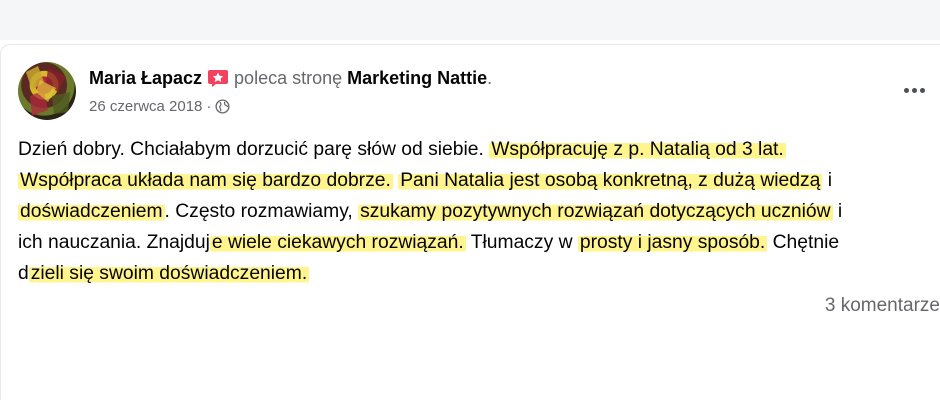 The height and width of the screenshot is (400, 940). What do you see at coordinates (114, 242) in the screenshot?
I see `post-text-segment: ich nauczania. Znajduj` at bounding box center [114, 242].